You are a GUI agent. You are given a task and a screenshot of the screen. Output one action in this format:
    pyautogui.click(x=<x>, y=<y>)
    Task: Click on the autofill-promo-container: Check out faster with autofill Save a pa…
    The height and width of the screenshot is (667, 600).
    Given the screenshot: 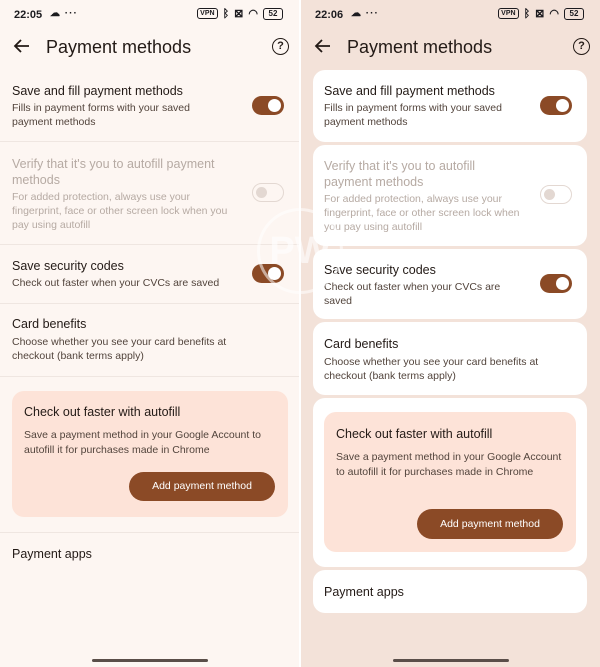 What is the action you would take?
    pyautogui.click(x=450, y=482)
    